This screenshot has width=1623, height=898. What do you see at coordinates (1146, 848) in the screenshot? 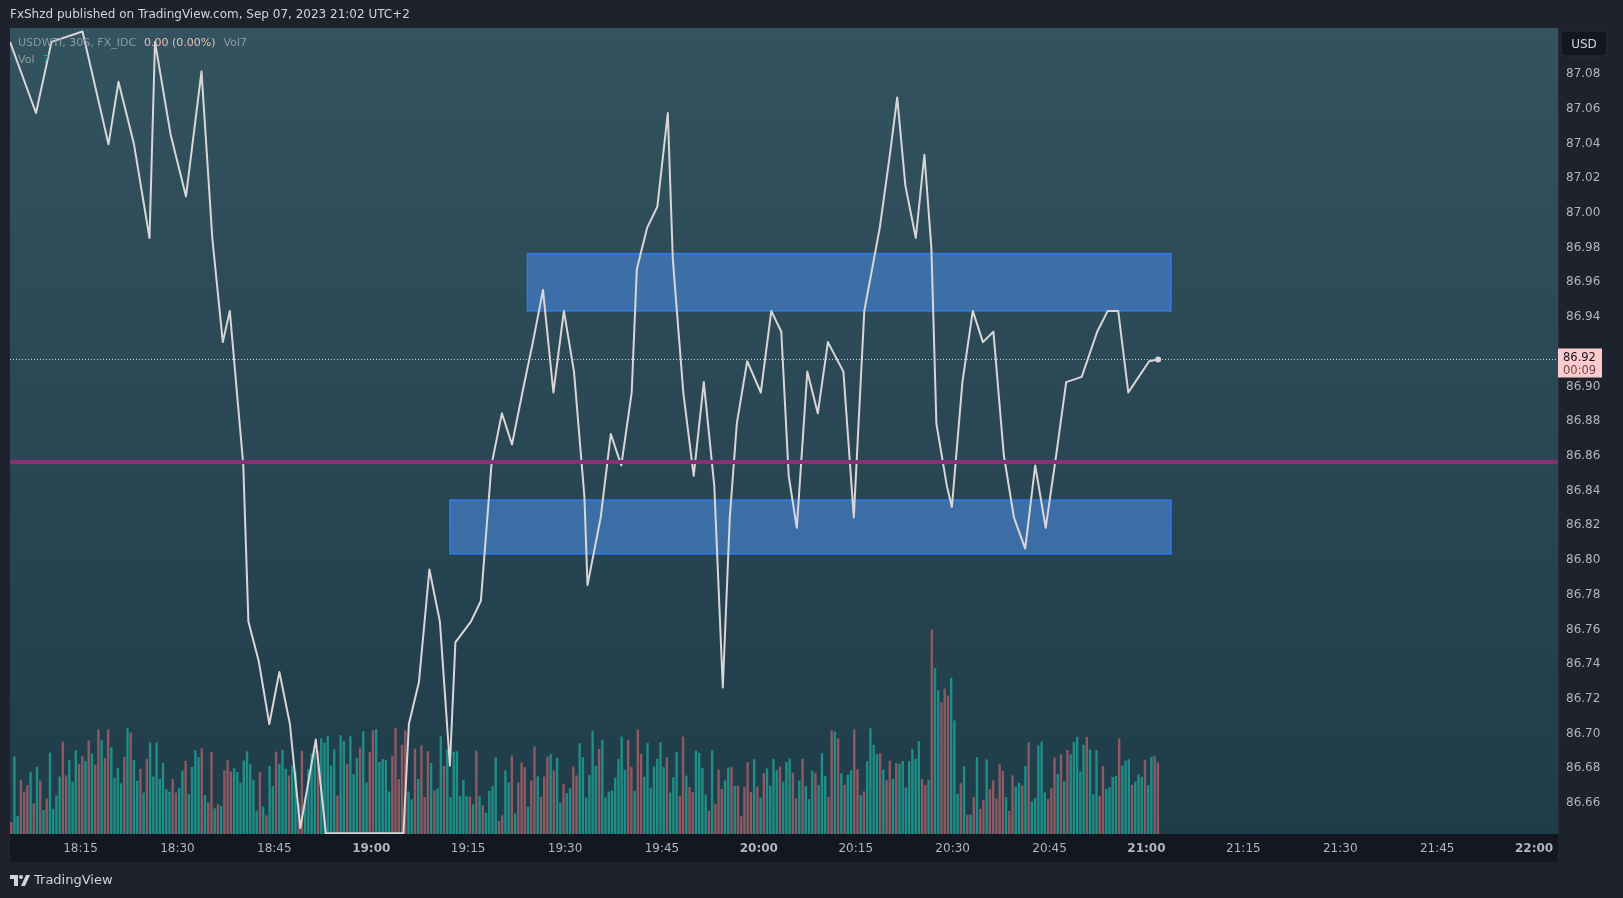
I see `time-tick-label: 21:00` at bounding box center [1146, 848].